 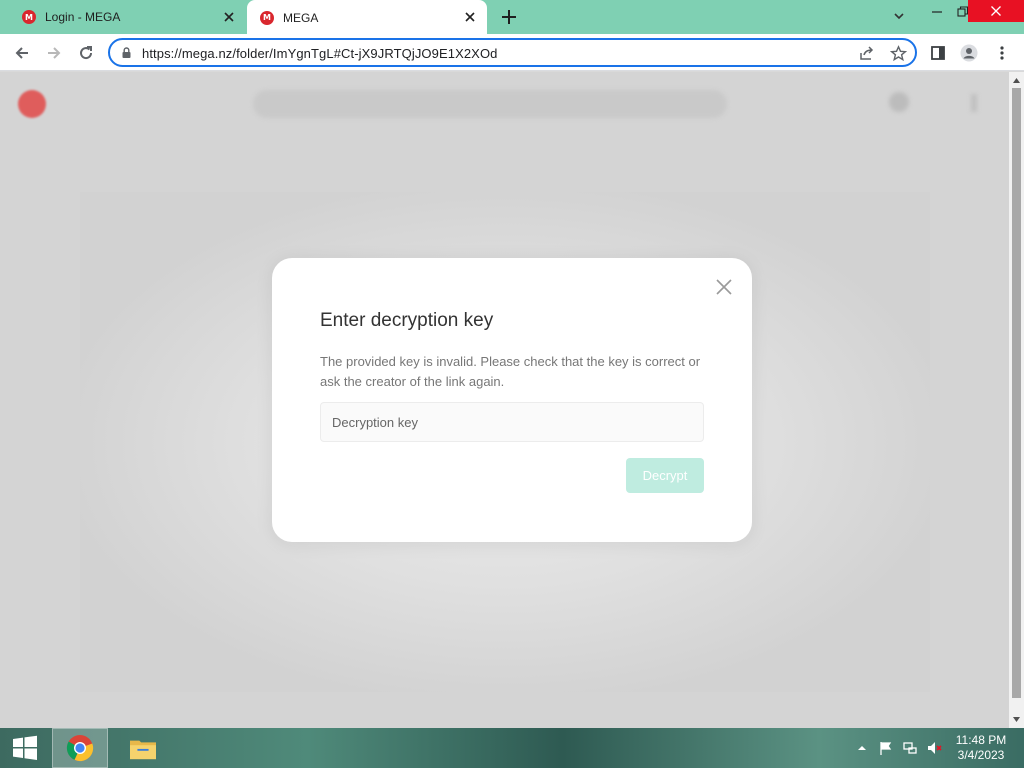 What do you see at coordinates (126, 52) in the screenshot?
I see `lock-icon` at bounding box center [126, 52].